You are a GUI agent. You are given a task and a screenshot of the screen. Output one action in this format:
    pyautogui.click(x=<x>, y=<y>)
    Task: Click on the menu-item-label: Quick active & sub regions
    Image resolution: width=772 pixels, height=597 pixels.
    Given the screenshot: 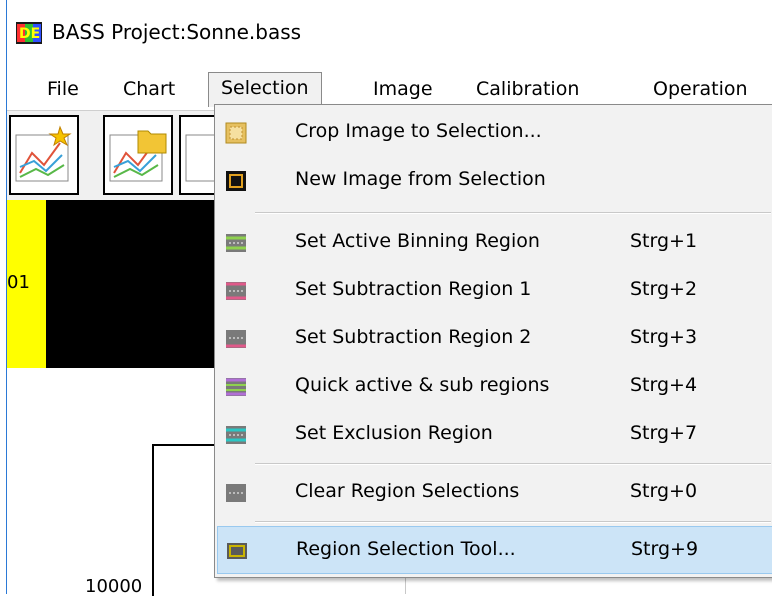 What is the action you would take?
    pyautogui.click(x=422, y=385)
    